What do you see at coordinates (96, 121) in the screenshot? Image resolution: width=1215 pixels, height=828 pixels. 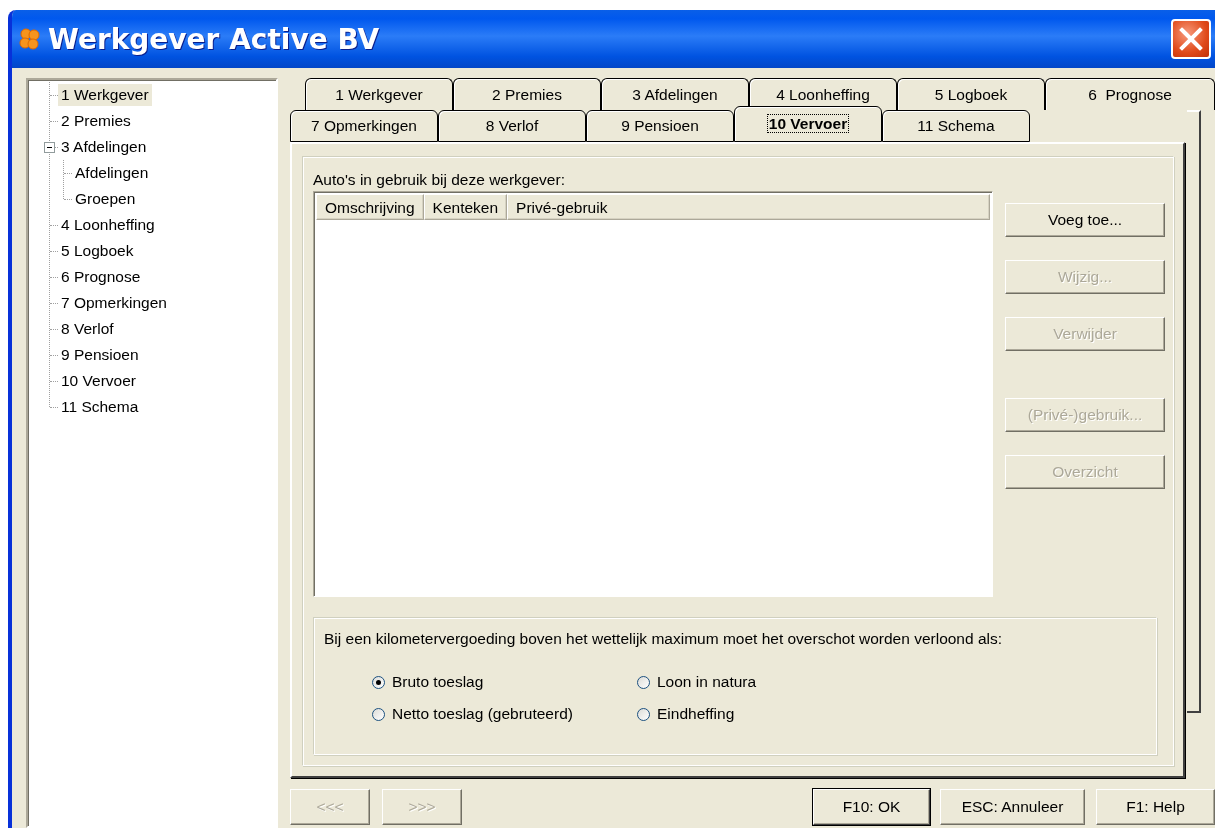 I see `tree-item: 2 Premies` at bounding box center [96, 121].